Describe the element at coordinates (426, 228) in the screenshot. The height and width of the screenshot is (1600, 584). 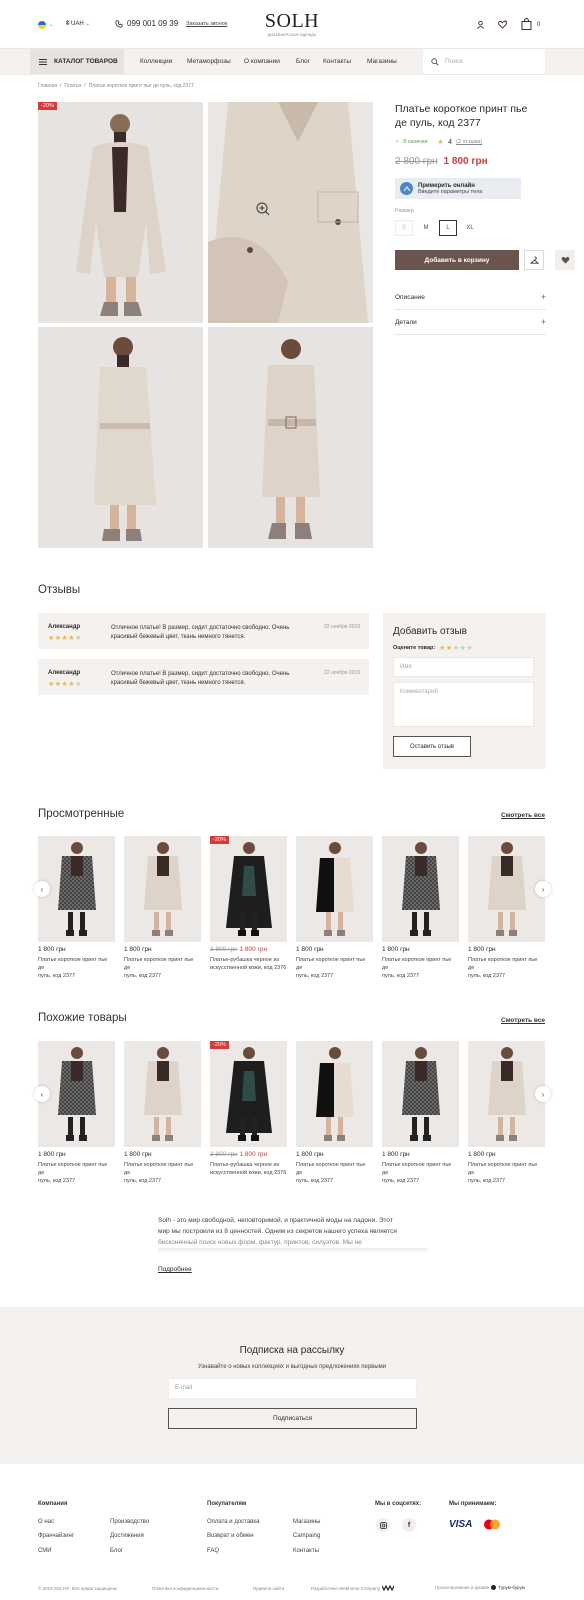
I see `size-option-m: M` at that location.